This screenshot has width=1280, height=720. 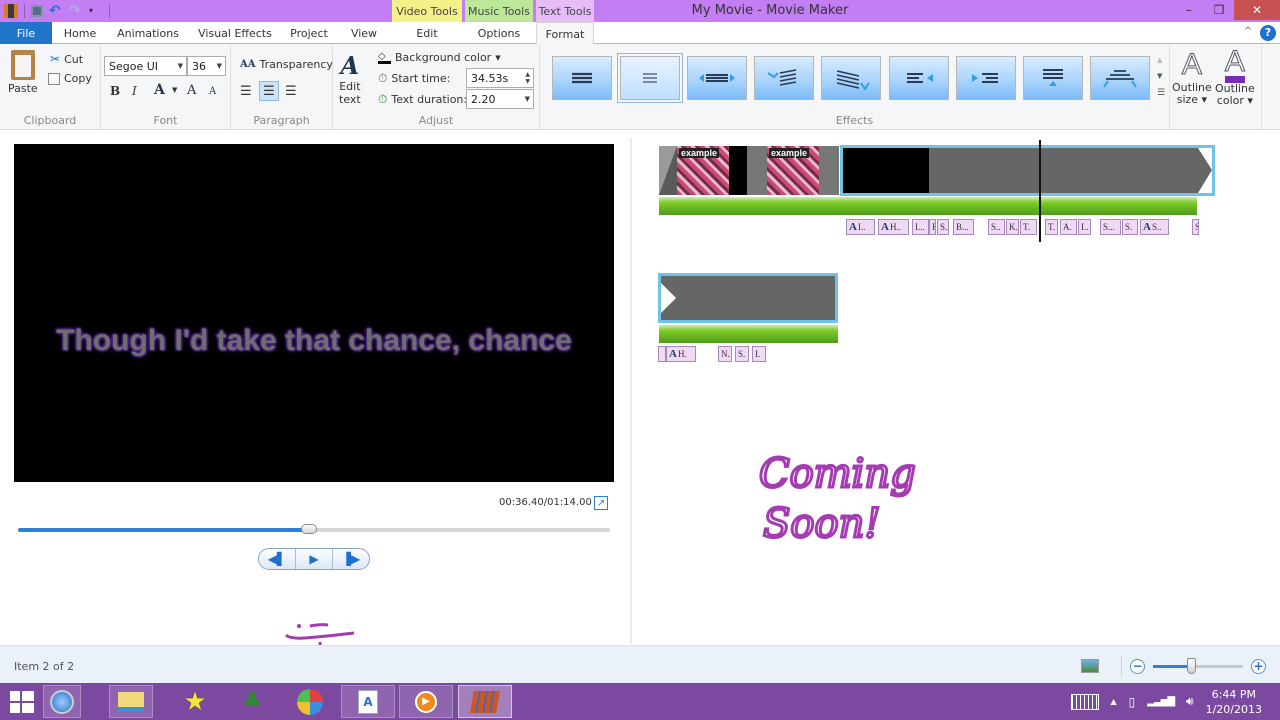 I want to click on seek-thumb, so click(x=309, y=529).